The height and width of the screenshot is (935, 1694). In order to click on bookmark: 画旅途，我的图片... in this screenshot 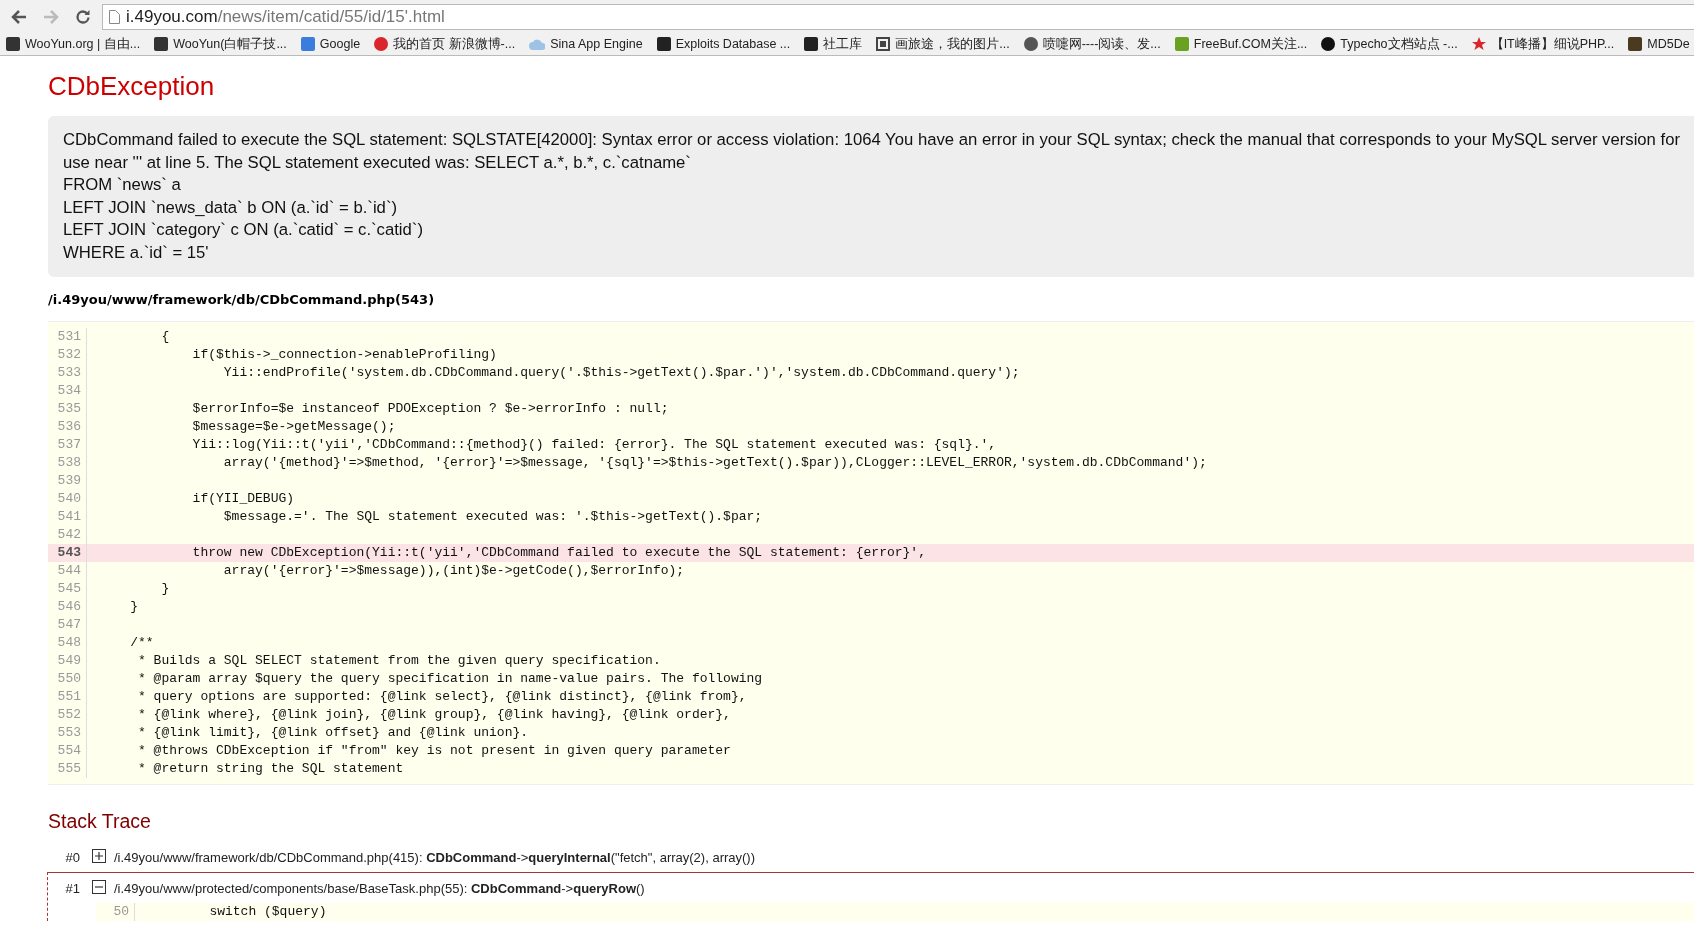, I will do `click(943, 44)`.